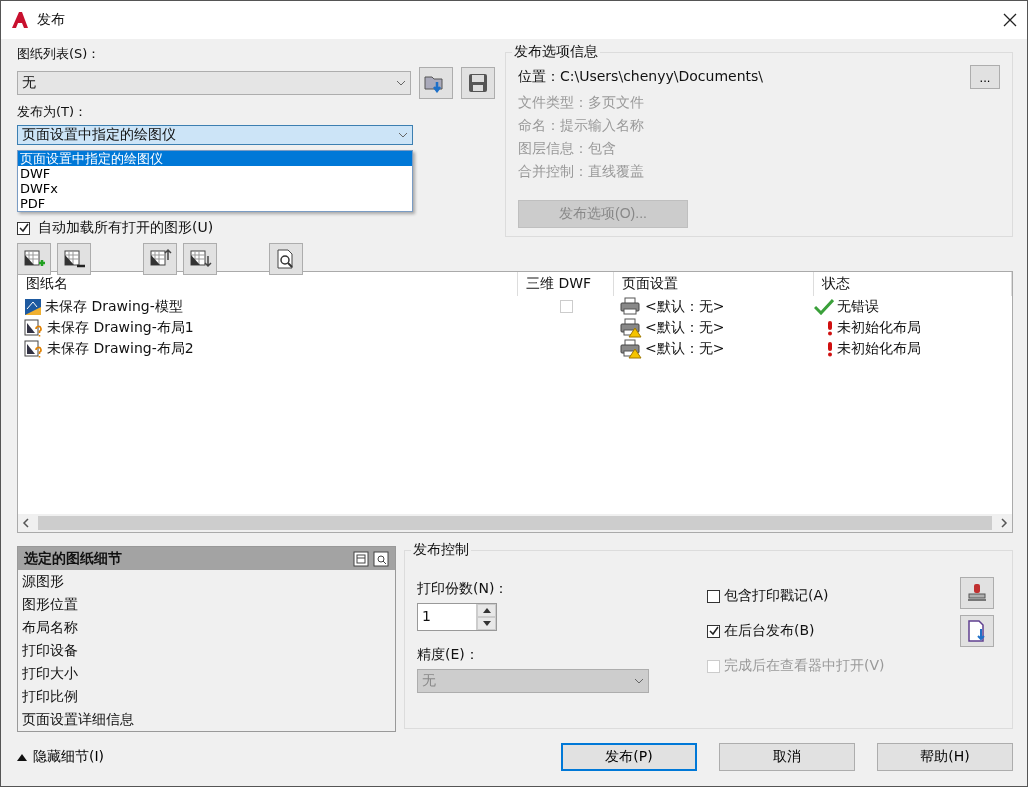  What do you see at coordinates (913, 284) in the screenshot?
I see `column-header: 状态` at bounding box center [913, 284].